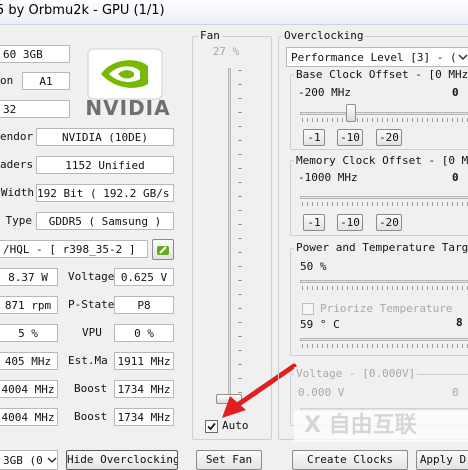 The image size is (468, 470). What do you see at coordinates (105, 193) in the screenshot?
I see `bus-width-field: 192 Bit ( 192.2 GB/s )` at bounding box center [105, 193].